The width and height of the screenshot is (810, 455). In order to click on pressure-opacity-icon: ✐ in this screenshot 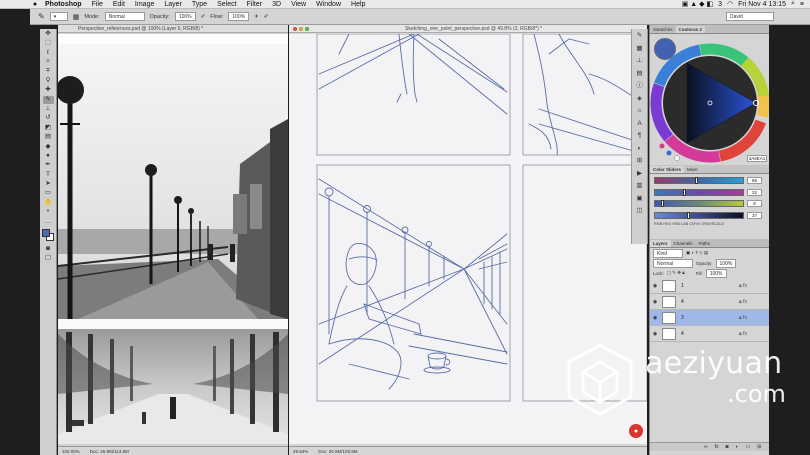, I will do `click(203, 17)`.